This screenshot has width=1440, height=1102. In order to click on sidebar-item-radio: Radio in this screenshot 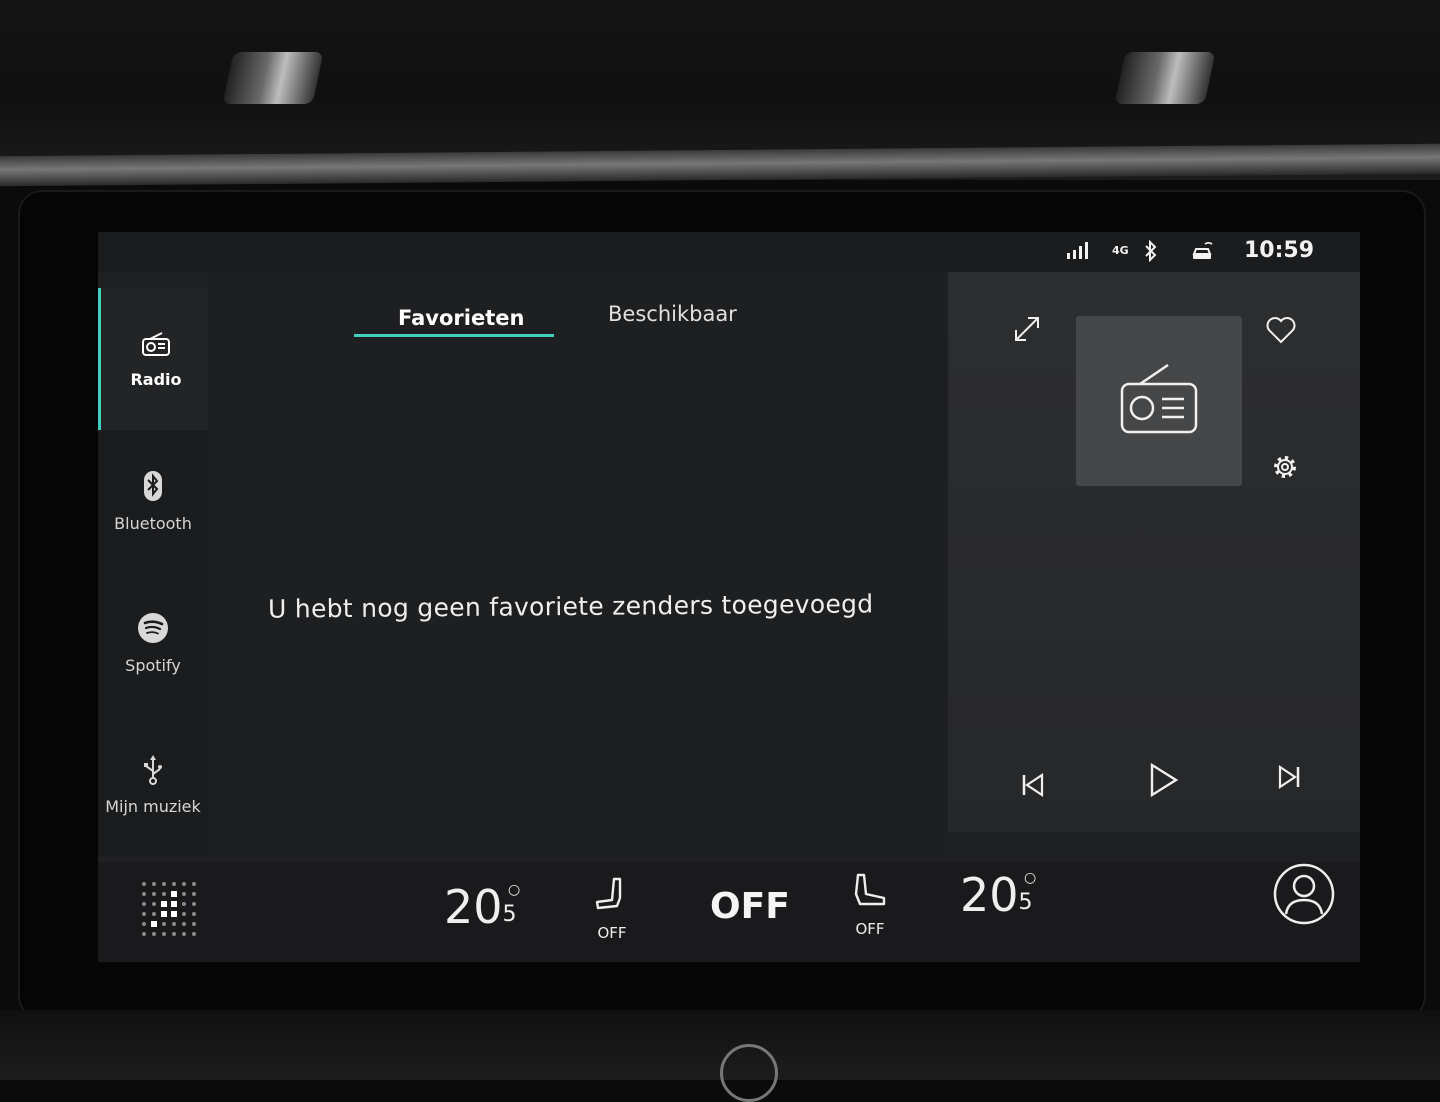, I will do `click(154, 359)`.